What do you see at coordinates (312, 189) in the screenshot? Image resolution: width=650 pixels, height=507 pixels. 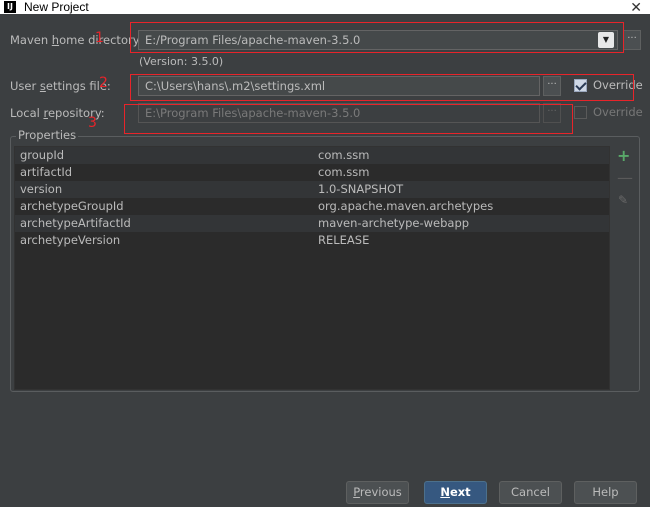 I see `table-row: version 1.0-SNAPSHOT` at bounding box center [312, 189].